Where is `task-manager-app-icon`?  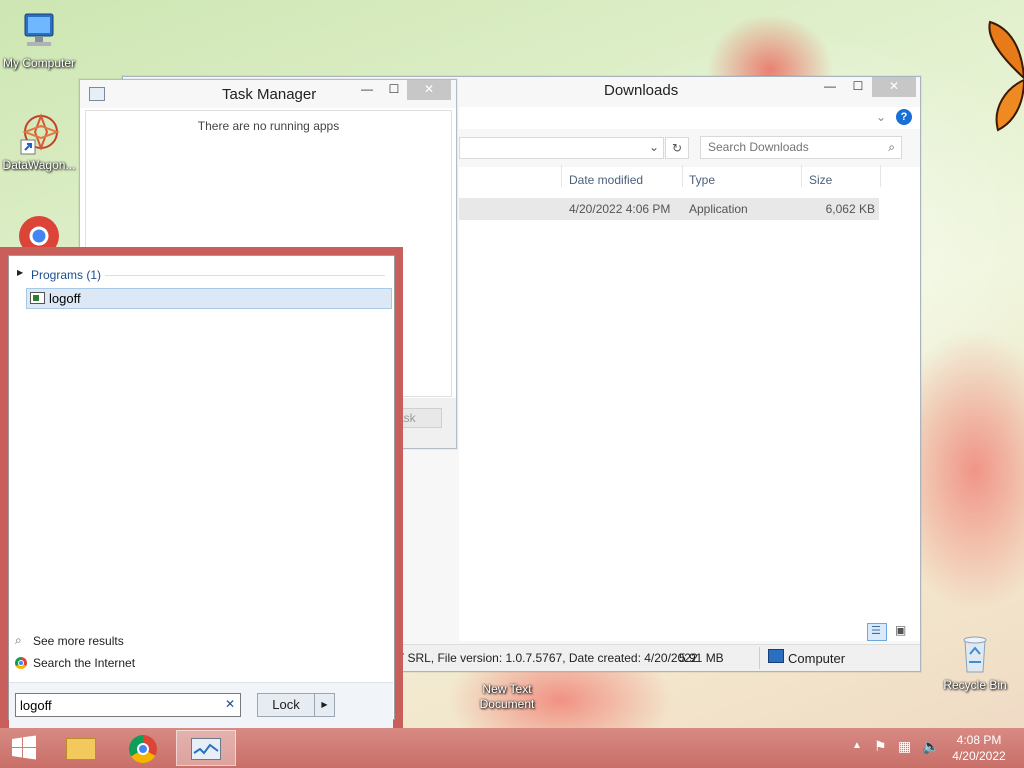 task-manager-app-icon is located at coordinates (97, 94).